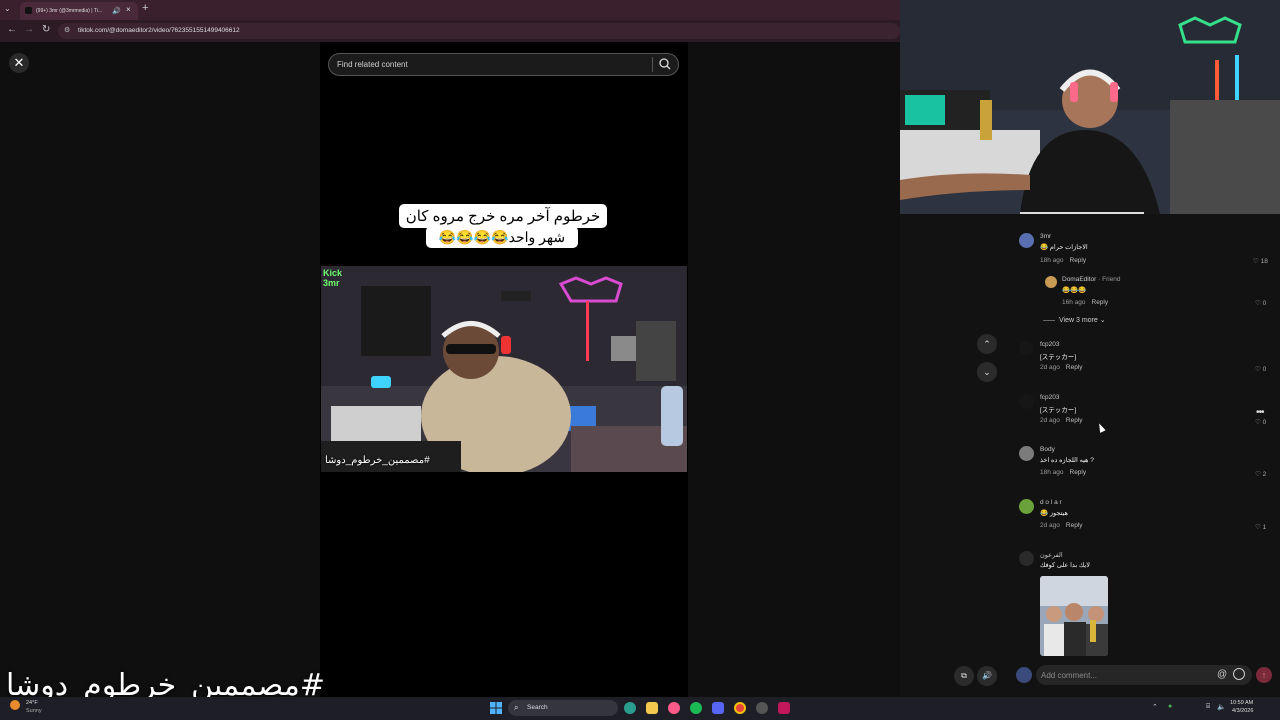 The width and height of the screenshot is (1280, 720). Describe the element at coordinates (34, 711) in the screenshot. I see `weather-desc: Sunny` at that location.